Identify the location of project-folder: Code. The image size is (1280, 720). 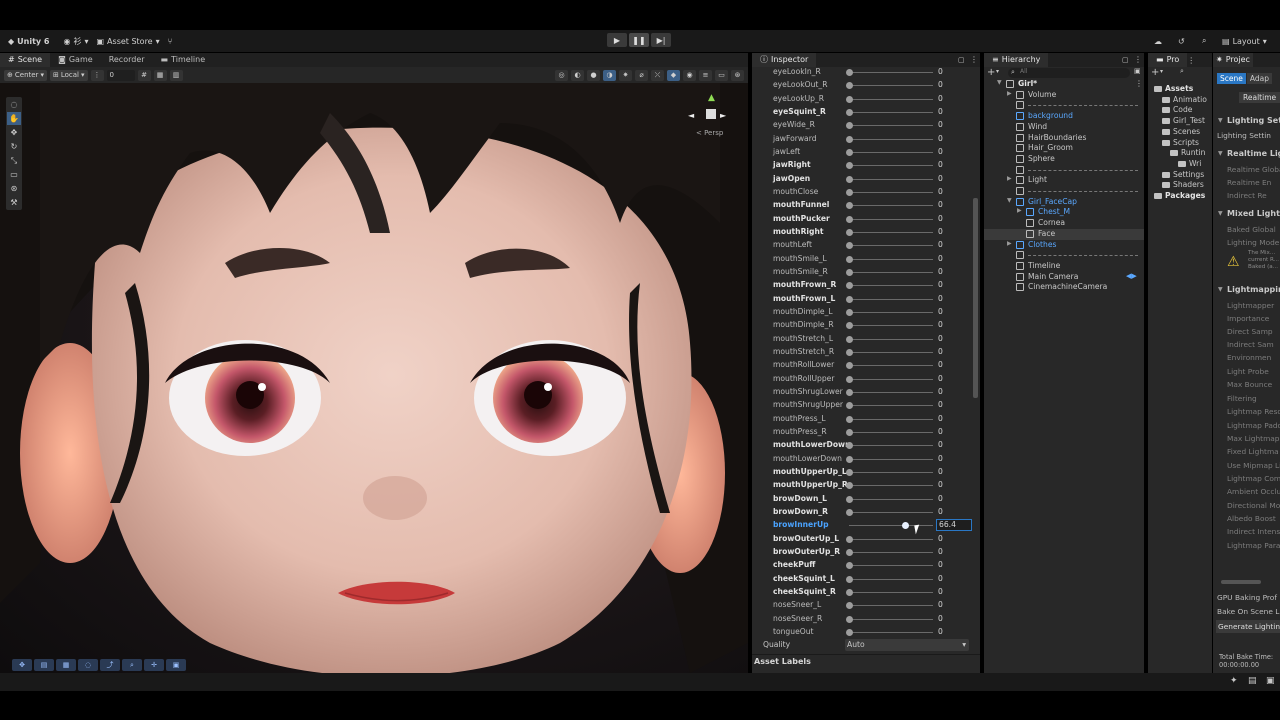
(1180, 110).